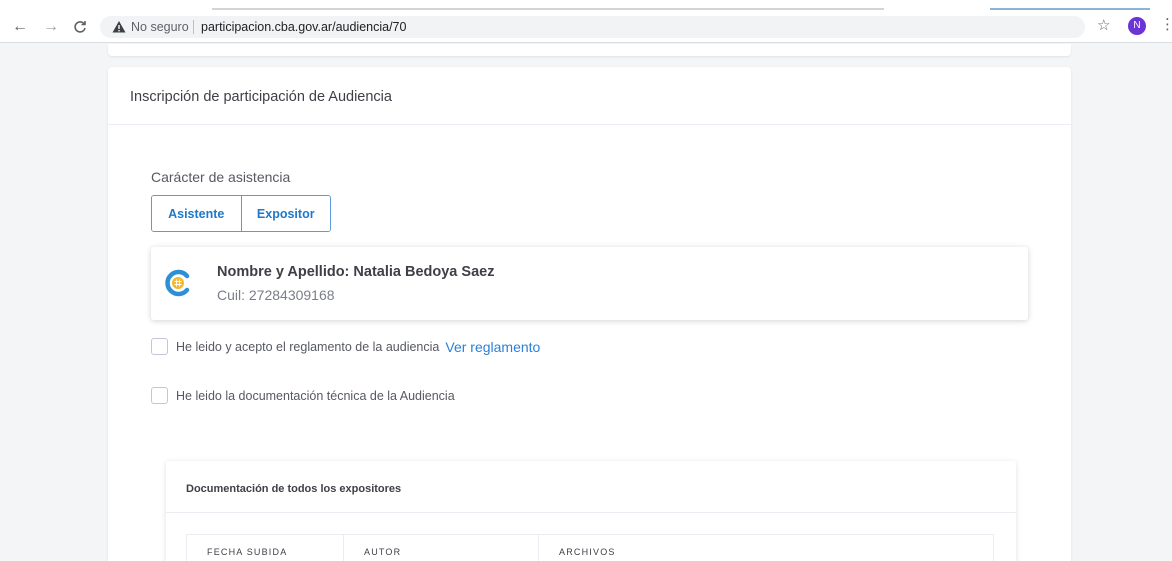  Describe the element at coordinates (196, 213) in the screenshot. I see `asistente-button: Asistente` at that location.